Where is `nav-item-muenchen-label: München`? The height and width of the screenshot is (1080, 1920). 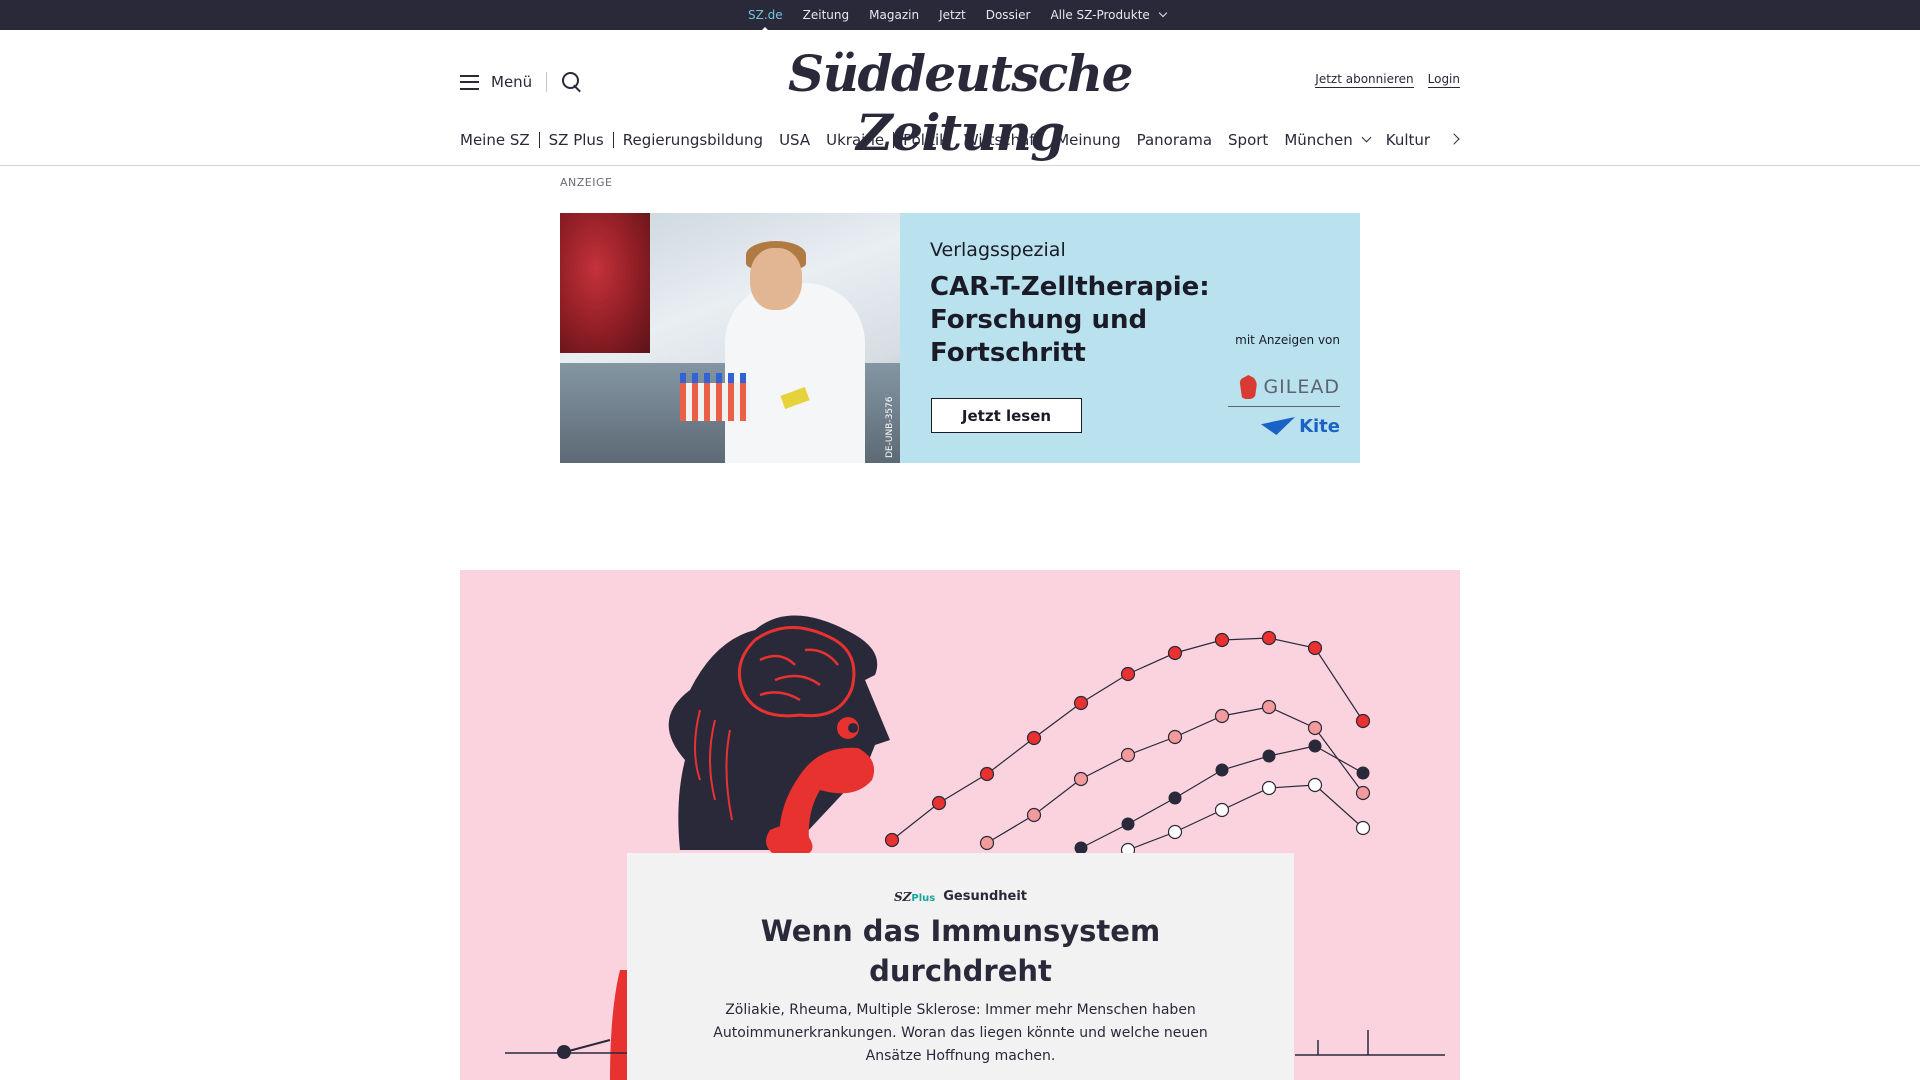 nav-item-muenchen-label: München is located at coordinates (1318, 140).